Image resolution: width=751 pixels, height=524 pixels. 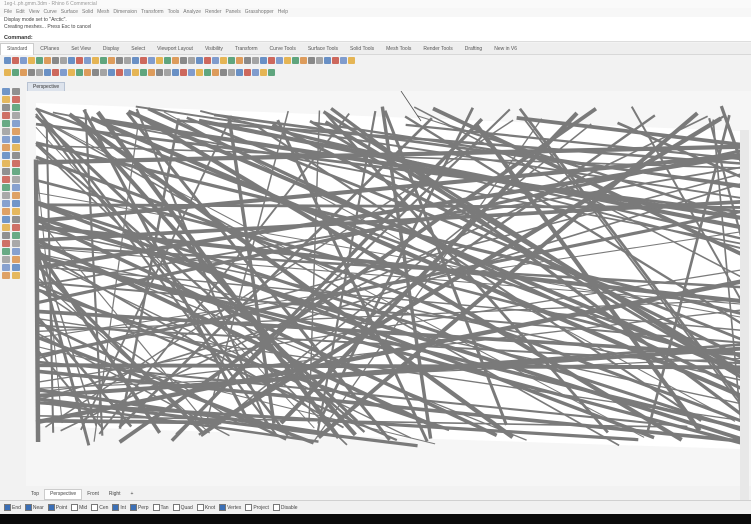 What do you see at coordinates (93, 494) in the screenshot?
I see `viewport-tab-front: Front` at bounding box center [93, 494].